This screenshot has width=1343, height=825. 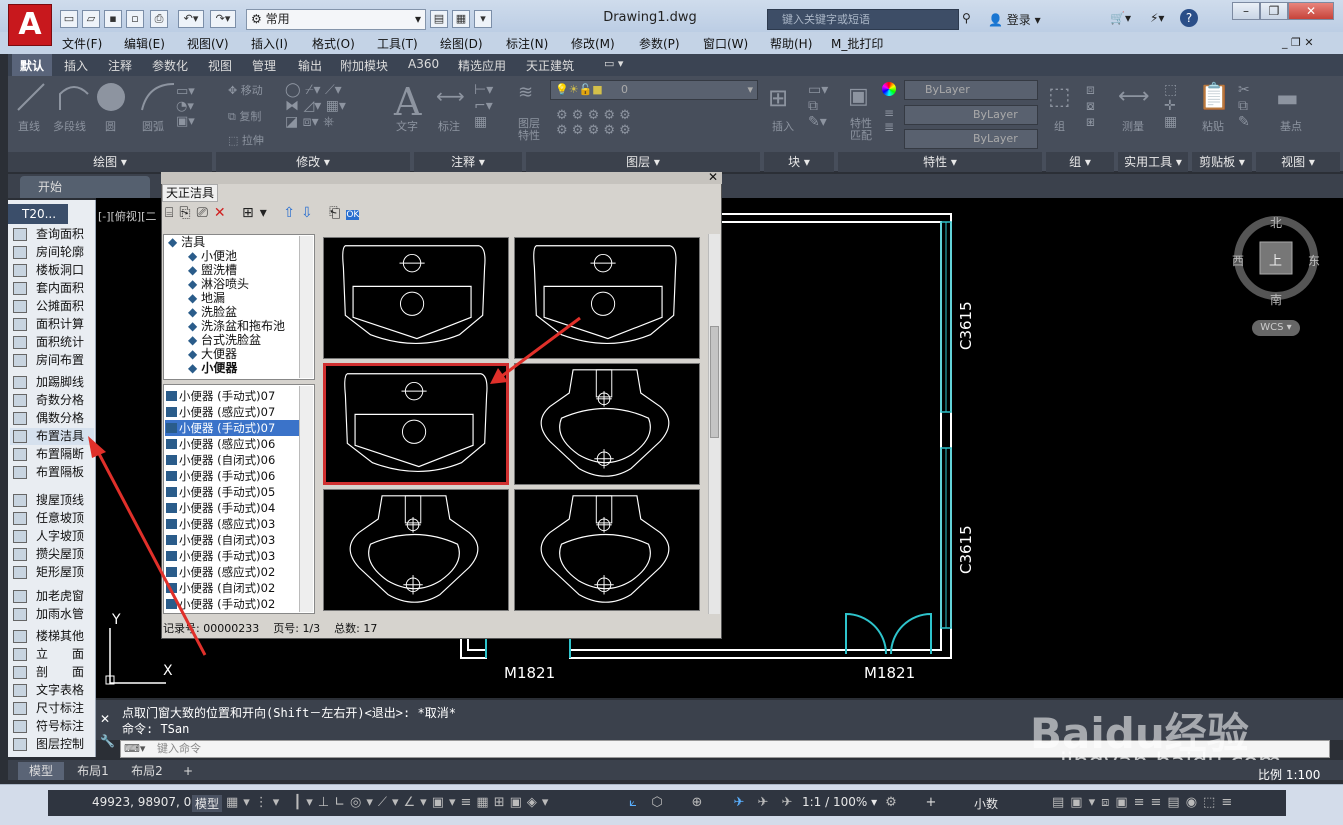 I want to click on ribbon-tab: 输出, so click(x=310, y=65).